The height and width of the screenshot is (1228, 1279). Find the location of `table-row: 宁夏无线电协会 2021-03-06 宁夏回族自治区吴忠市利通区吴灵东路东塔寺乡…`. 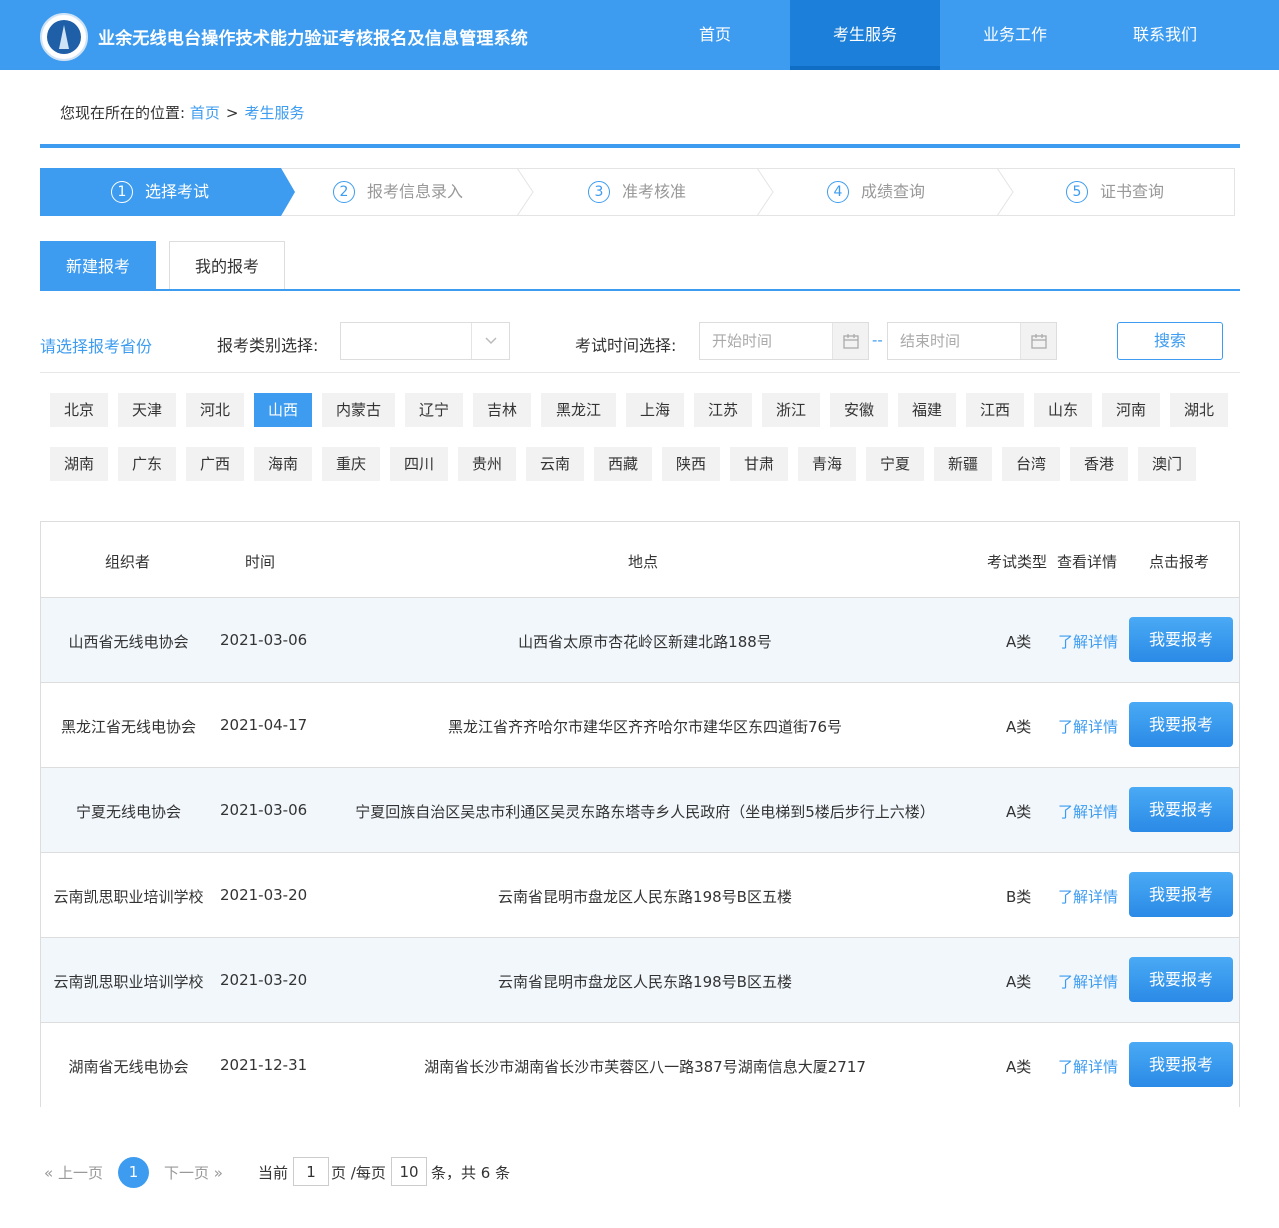

table-row: 宁夏无线电协会 2021-03-06 宁夏回族自治区吴忠市利通区吴灵东路东塔寺乡… is located at coordinates (640, 810).